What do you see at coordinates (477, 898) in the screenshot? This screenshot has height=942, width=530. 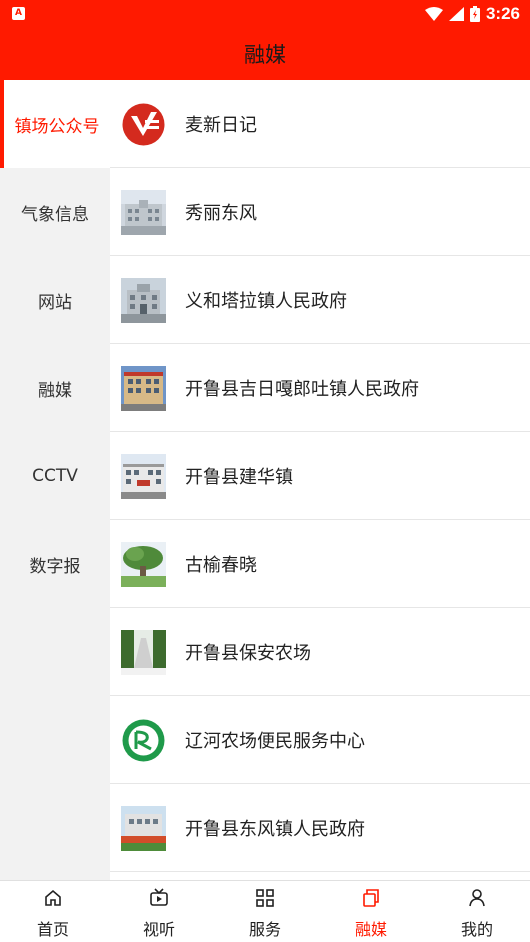 I see `user-icon` at bounding box center [477, 898].